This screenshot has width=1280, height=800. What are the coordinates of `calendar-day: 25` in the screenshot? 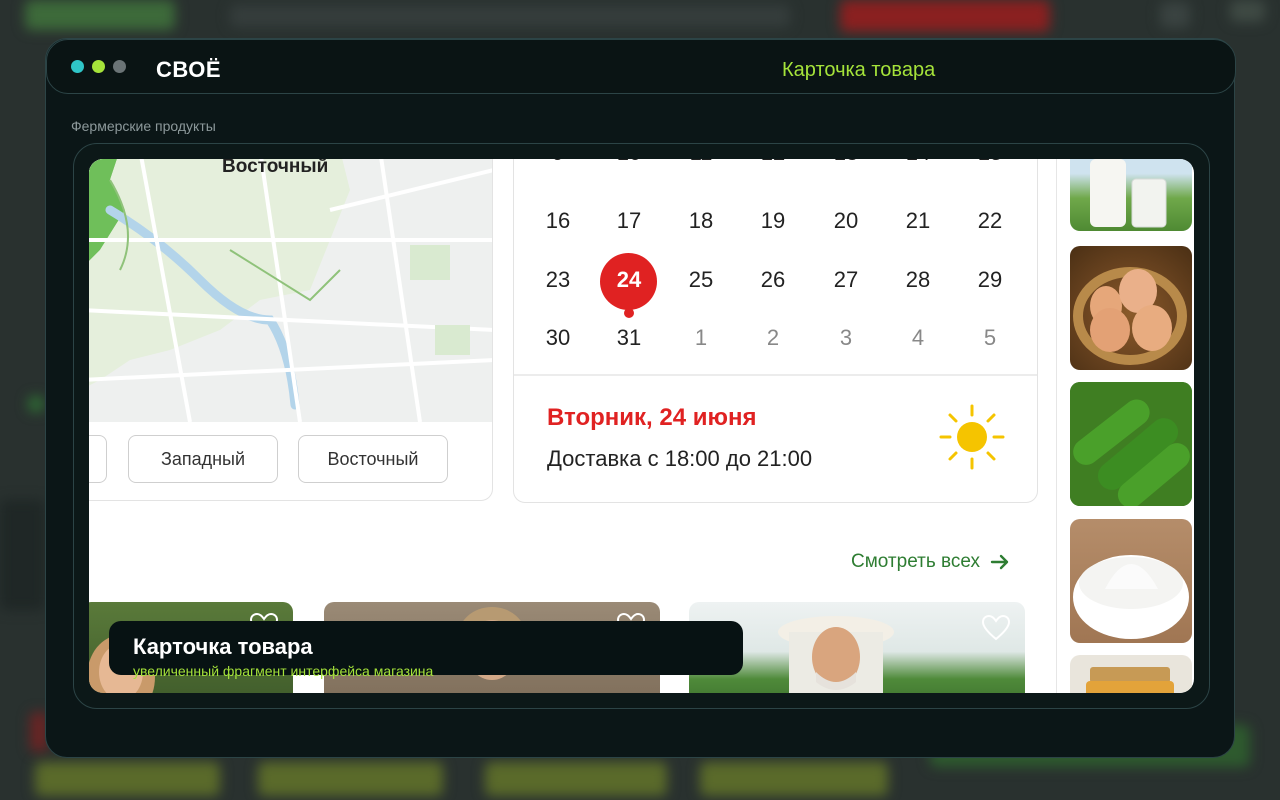 It's located at (701, 280).